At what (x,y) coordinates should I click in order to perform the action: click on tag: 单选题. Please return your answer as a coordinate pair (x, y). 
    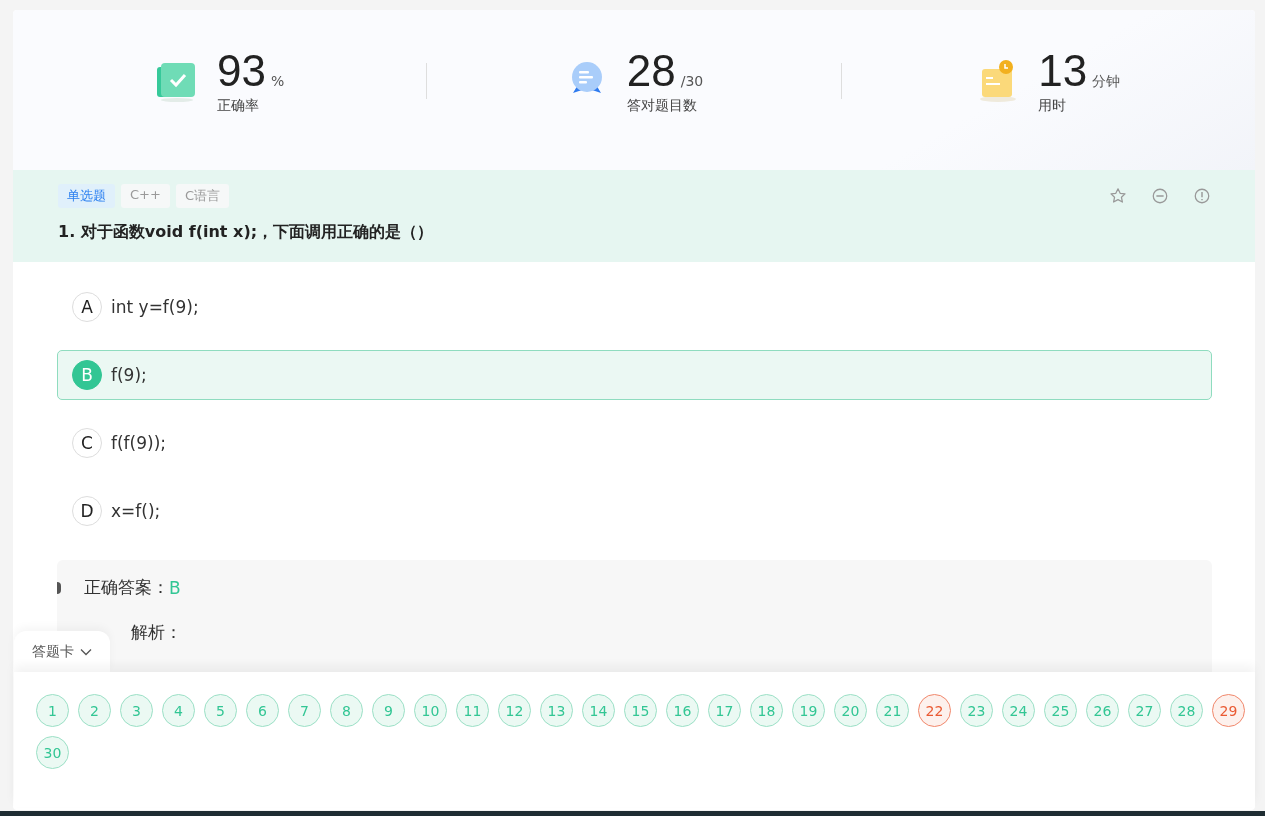
    Looking at the image, I should click on (86, 196).